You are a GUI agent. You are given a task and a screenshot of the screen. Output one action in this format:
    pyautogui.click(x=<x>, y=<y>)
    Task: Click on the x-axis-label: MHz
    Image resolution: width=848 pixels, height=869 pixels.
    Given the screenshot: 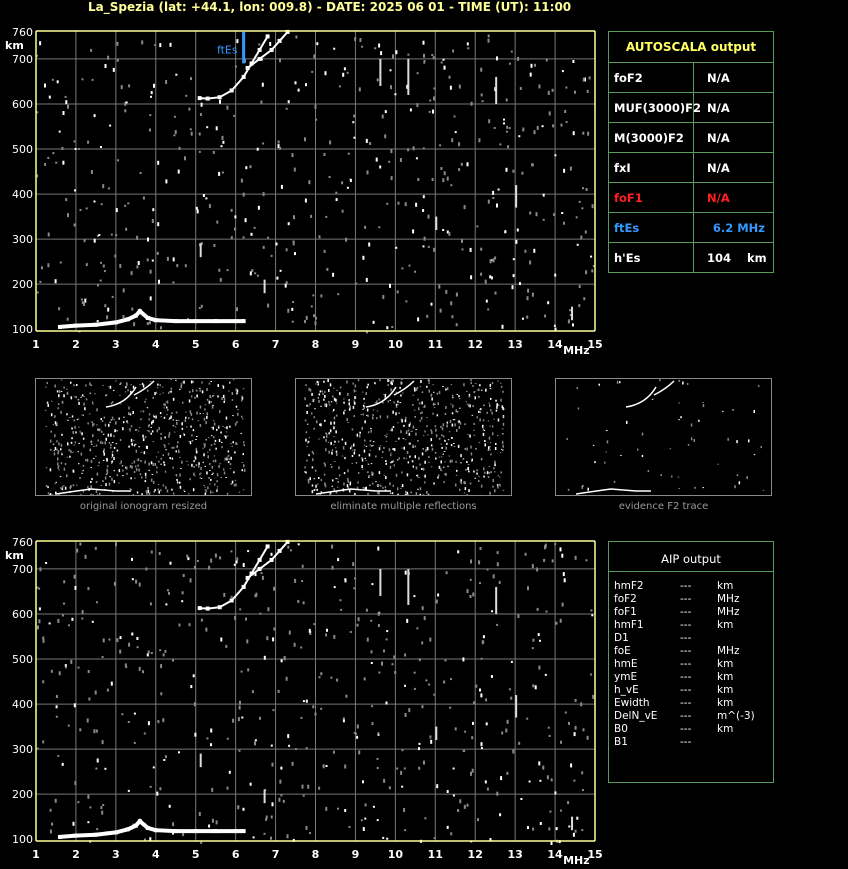 What is the action you would take?
    pyautogui.click(x=576, y=350)
    